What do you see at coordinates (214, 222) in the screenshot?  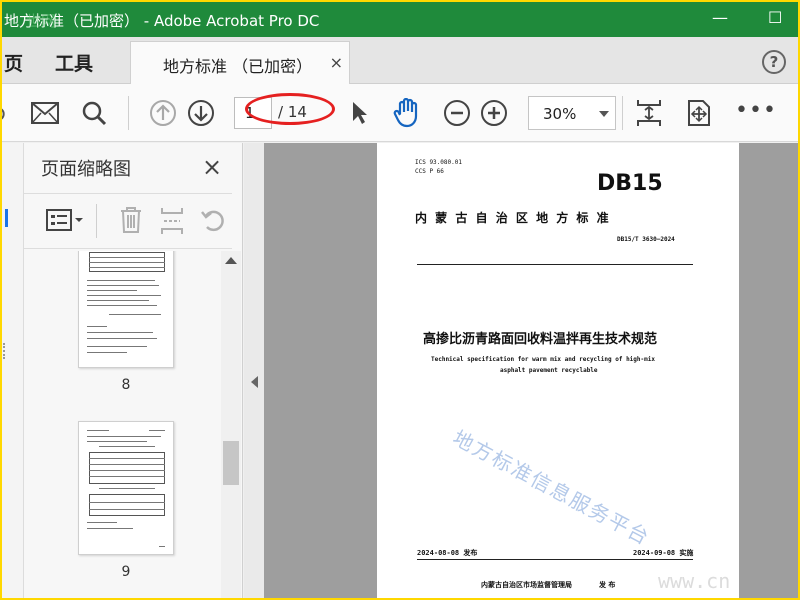 I see `rotate-page-icon` at bounding box center [214, 222].